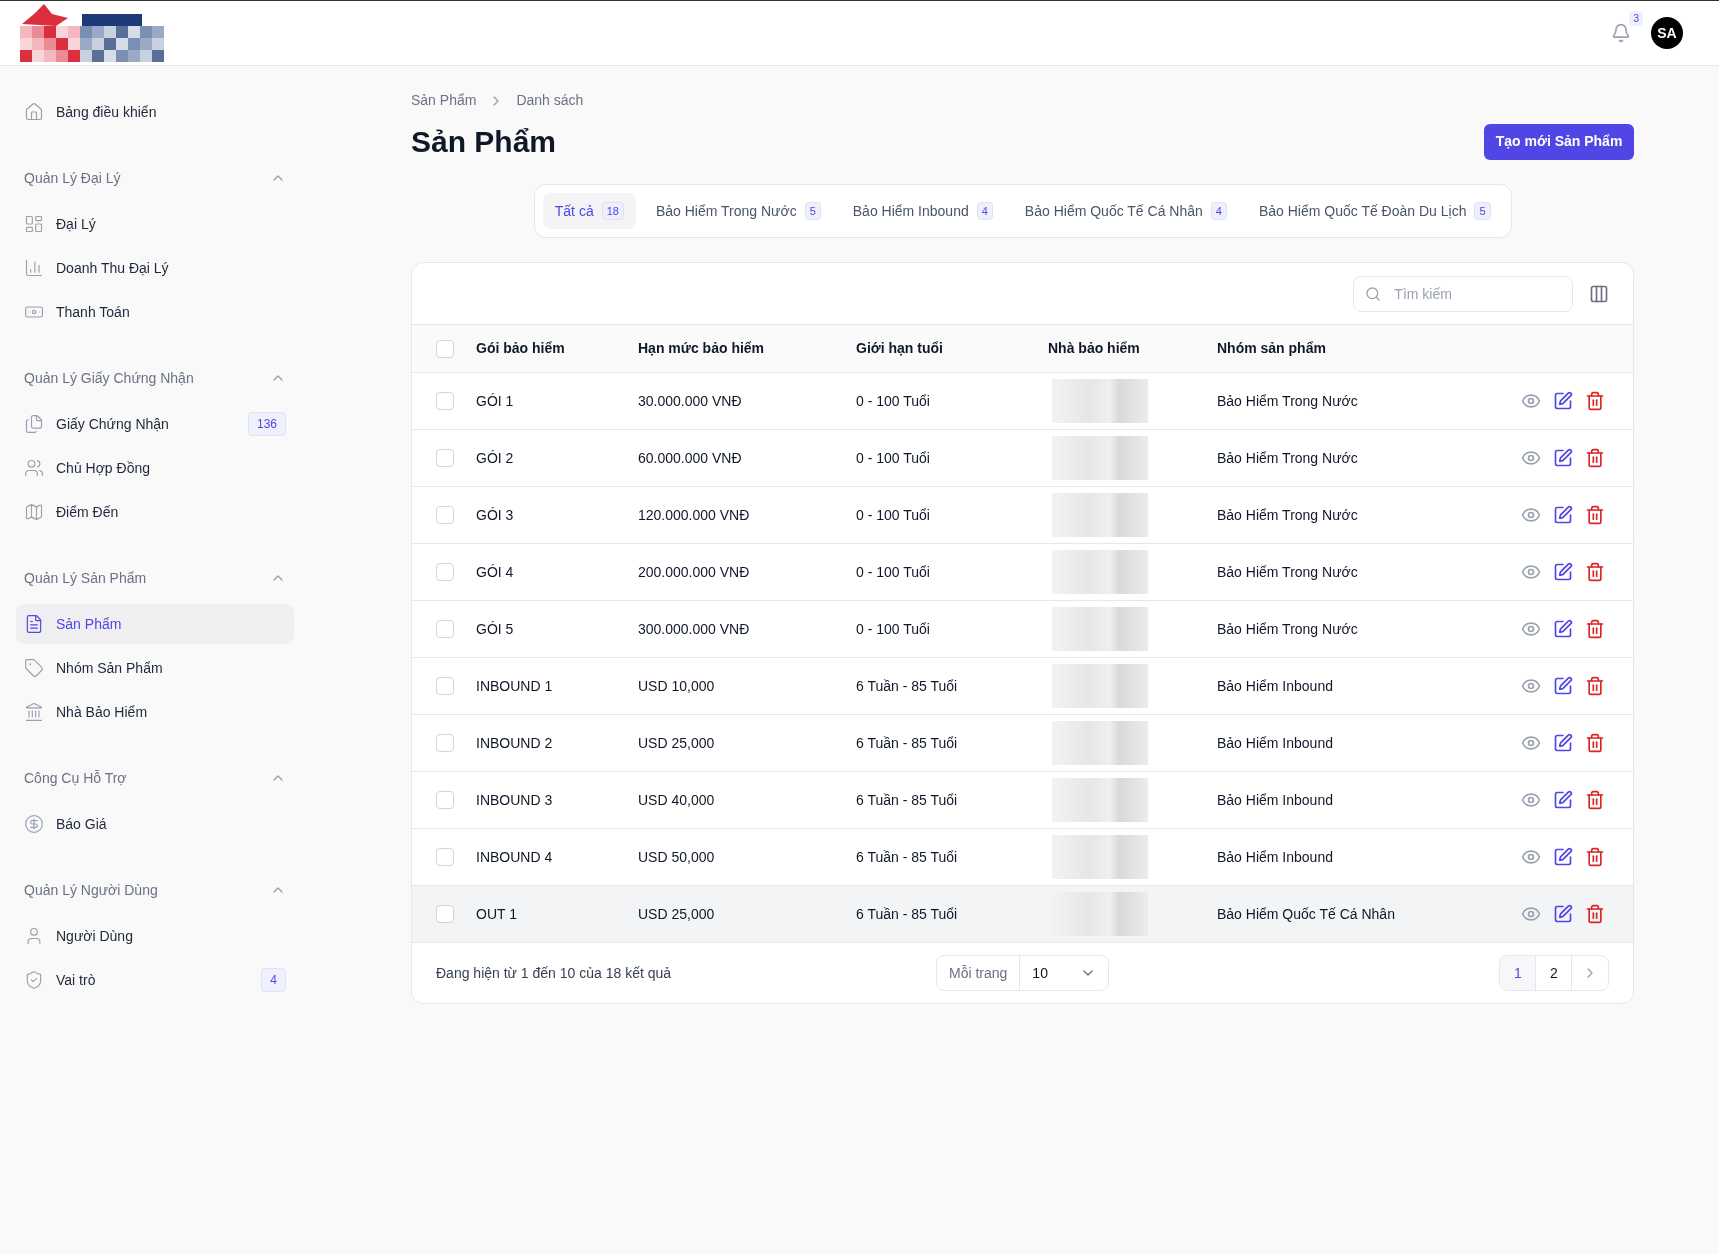 The width and height of the screenshot is (1719, 1254). Describe the element at coordinates (922, 211) in the screenshot. I see `filter-tab: Bảo Hiểm Inbound 4` at that location.